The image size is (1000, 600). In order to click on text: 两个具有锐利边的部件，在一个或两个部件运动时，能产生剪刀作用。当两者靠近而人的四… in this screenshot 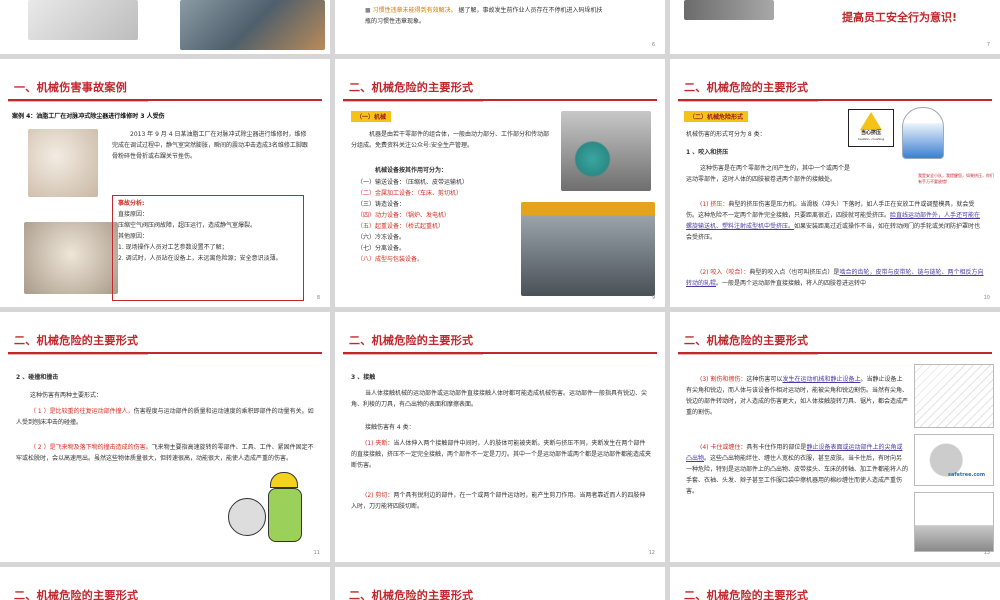, I will do `click(498, 501)`.